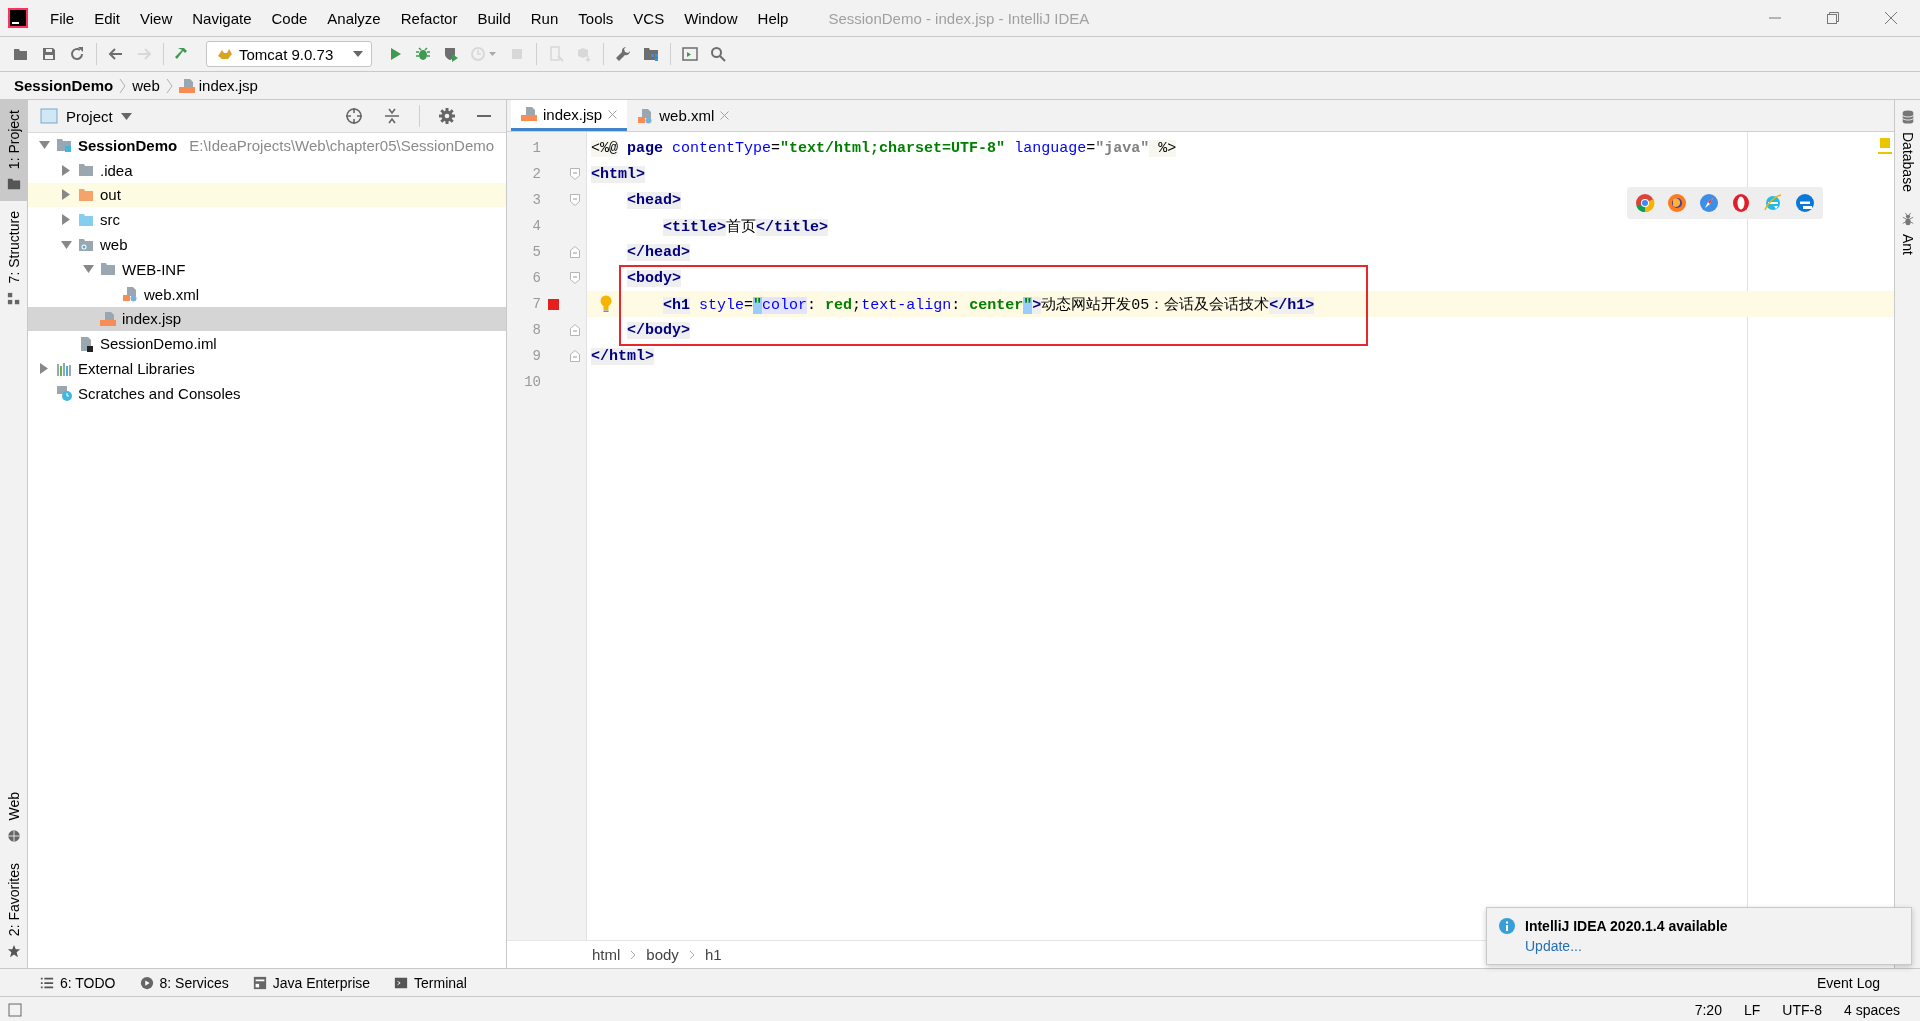 This screenshot has width=1920, height=1021. What do you see at coordinates (146, 85) in the screenshot?
I see `breadcrumb-item: web` at bounding box center [146, 85].